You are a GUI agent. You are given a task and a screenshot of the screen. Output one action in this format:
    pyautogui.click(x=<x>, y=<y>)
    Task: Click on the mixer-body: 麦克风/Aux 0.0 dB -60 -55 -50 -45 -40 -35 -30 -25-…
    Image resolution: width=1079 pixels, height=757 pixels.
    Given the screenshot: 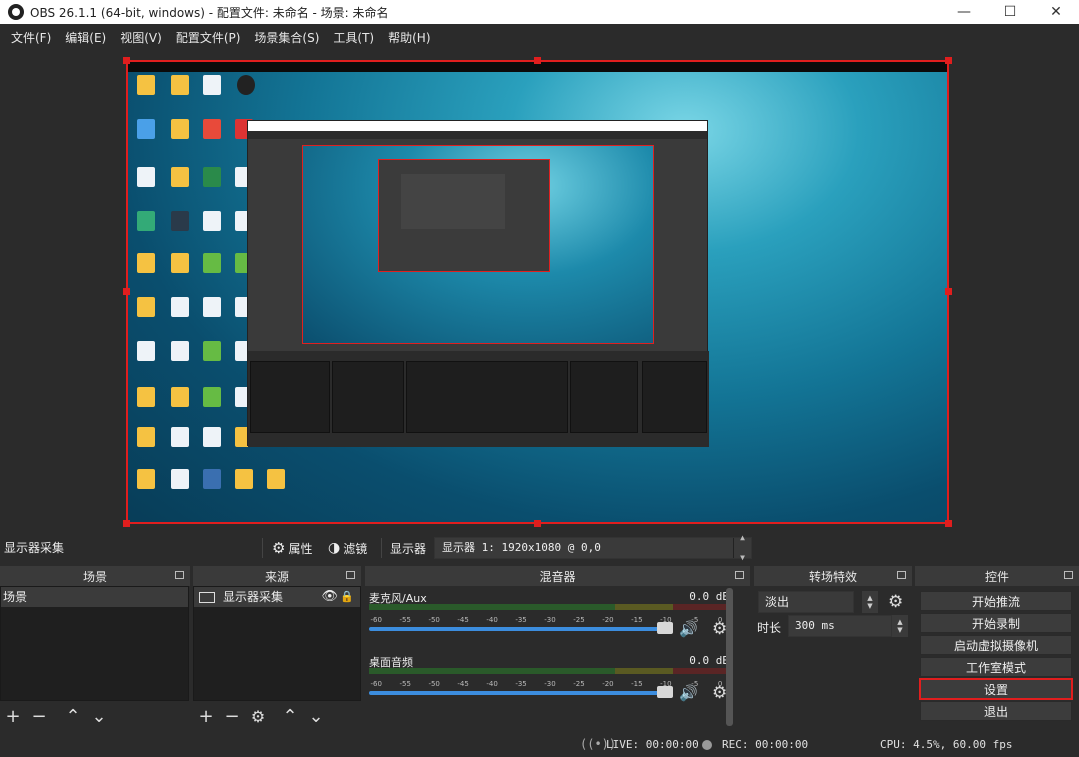 What is the action you would take?
    pyautogui.click(x=550, y=657)
    